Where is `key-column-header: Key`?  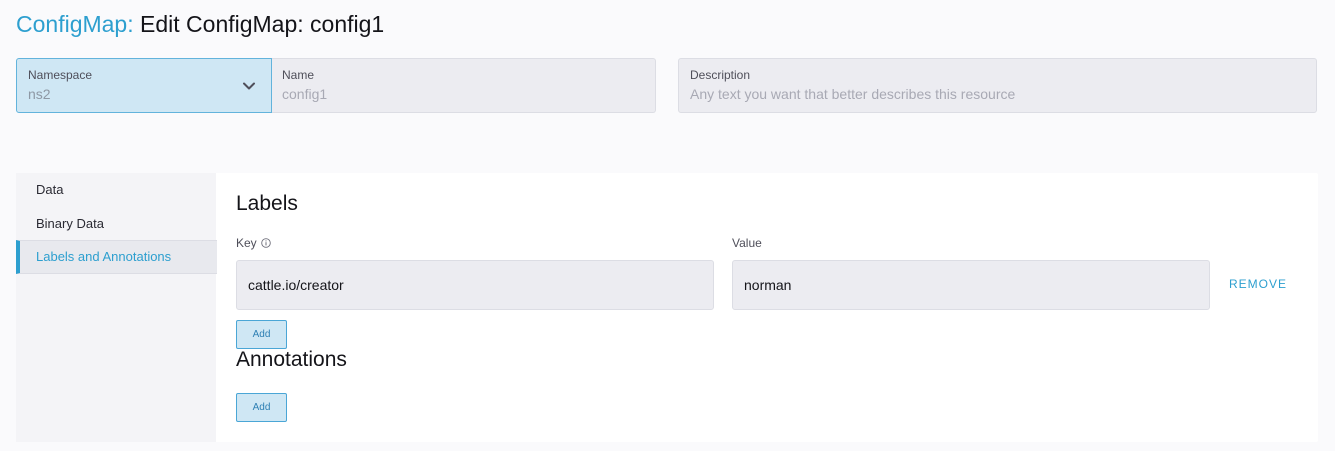 key-column-header: Key is located at coordinates (253, 243).